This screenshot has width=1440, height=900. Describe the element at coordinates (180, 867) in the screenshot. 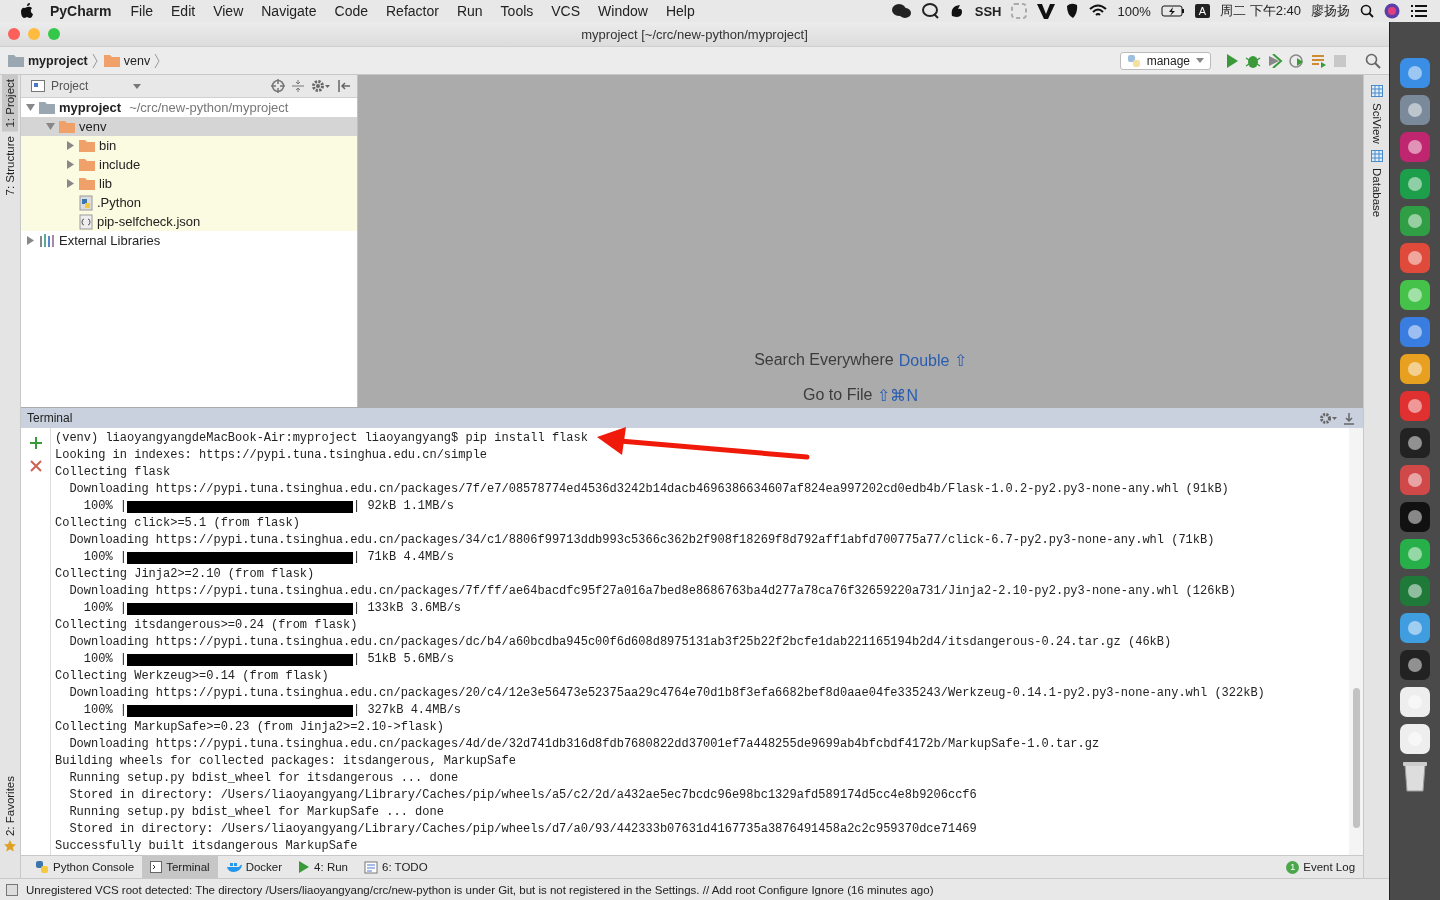

I see `tool-window-tab: Terminal` at that location.